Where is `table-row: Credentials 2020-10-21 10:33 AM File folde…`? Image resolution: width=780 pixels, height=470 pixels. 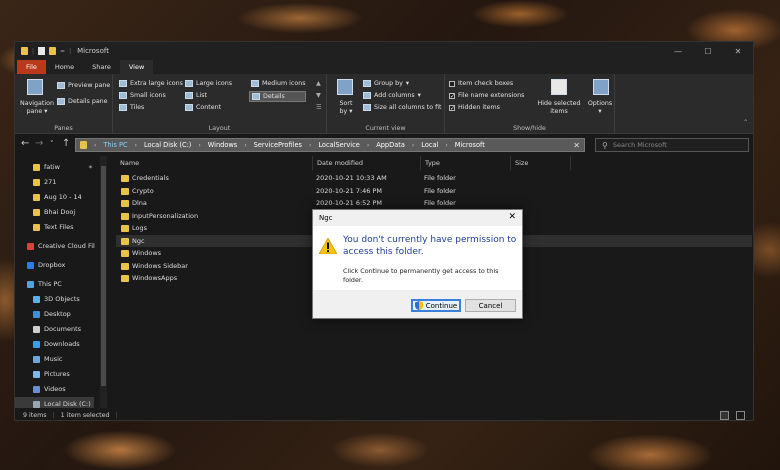
table-row: Credentials 2020-10-21 10:33 AM File folde… is located at coordinates (434, 178).